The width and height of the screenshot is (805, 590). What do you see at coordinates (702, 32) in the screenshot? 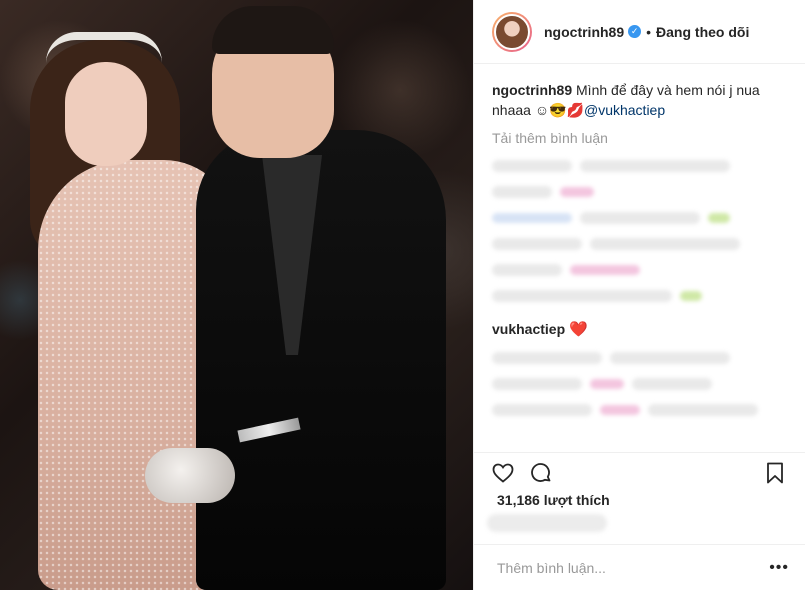
I see `following-button: Đang theo dõi` at bounding box center [702, 32].